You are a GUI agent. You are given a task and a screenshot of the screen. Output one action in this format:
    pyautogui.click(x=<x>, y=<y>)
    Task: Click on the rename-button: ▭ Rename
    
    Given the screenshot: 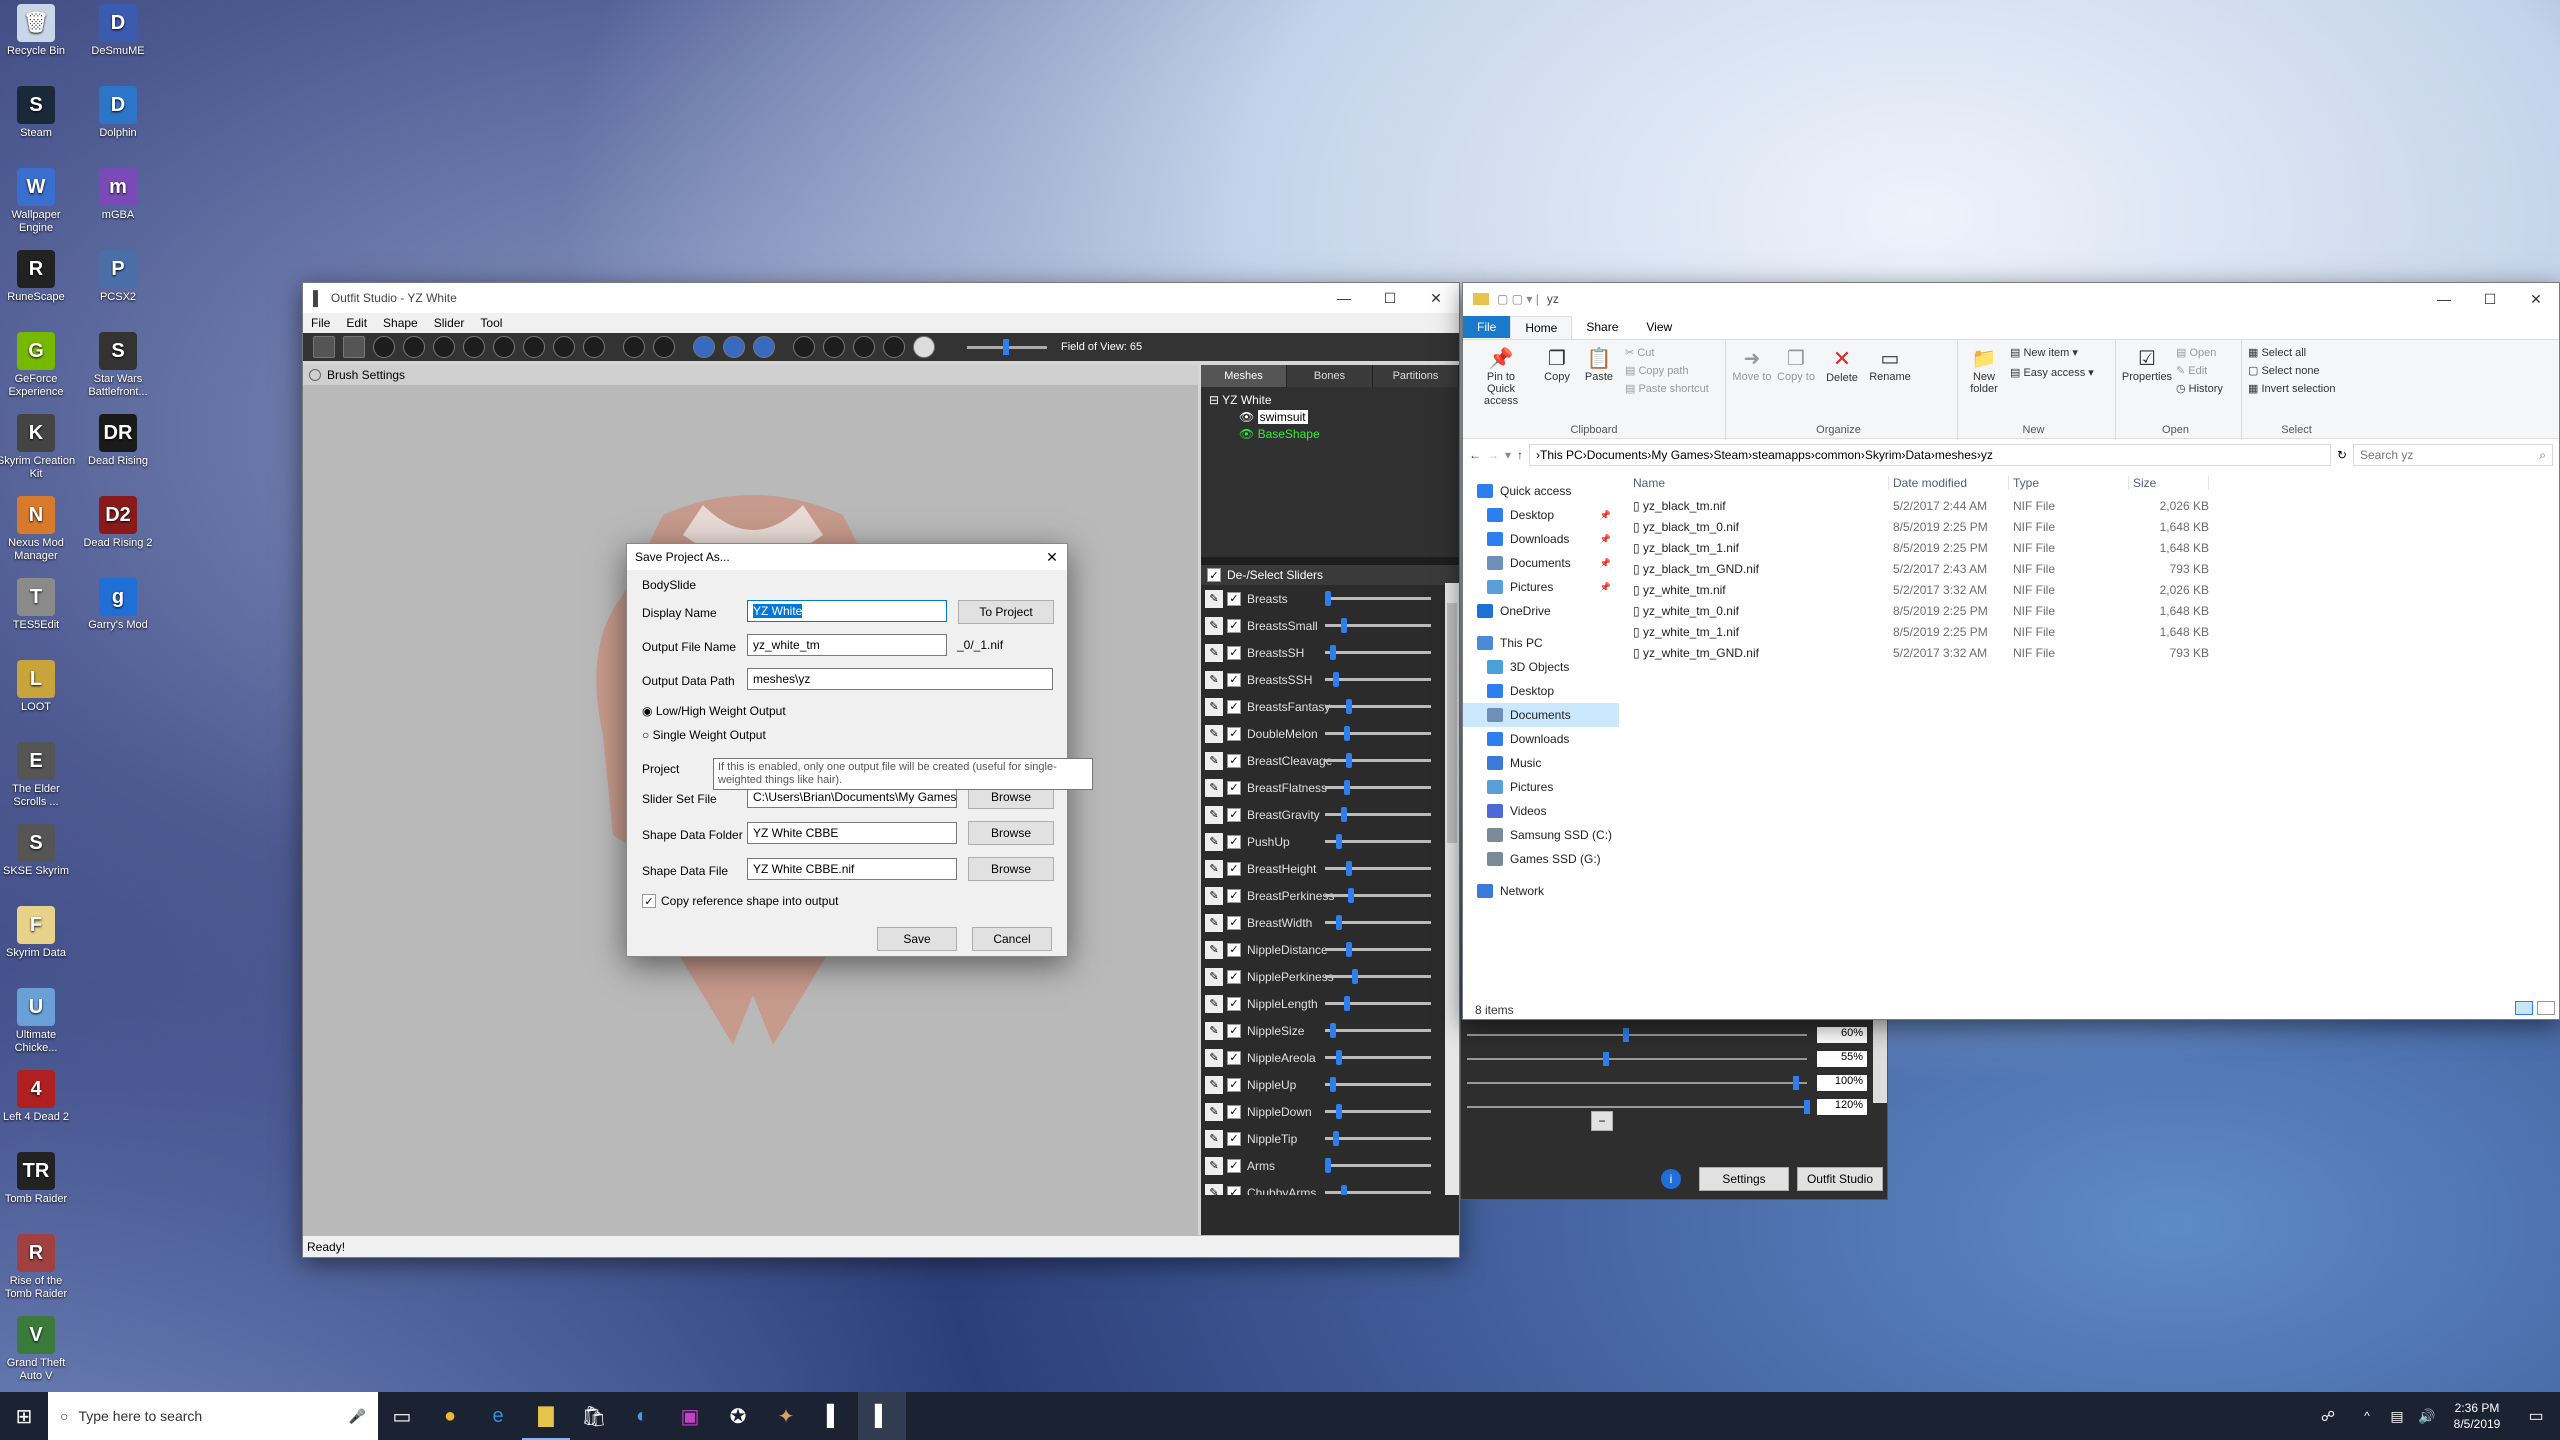 What is the action you would take?
    pyautogui.click(x=1890, y=364)
    